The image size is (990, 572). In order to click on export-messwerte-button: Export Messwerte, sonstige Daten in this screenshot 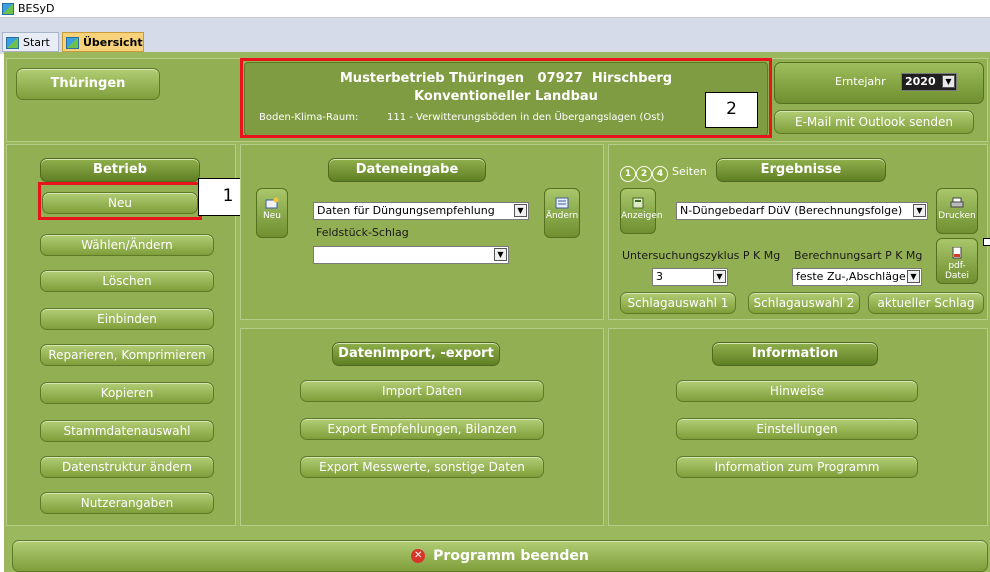, I will do `click(422, 467)`.